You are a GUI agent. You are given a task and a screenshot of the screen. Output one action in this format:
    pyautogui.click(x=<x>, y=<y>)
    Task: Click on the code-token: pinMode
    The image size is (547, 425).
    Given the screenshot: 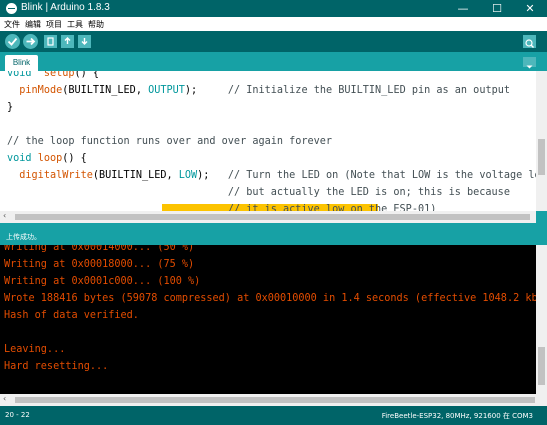 What is the action you would take?
    pyautogui.click(x=41, y=90)
    